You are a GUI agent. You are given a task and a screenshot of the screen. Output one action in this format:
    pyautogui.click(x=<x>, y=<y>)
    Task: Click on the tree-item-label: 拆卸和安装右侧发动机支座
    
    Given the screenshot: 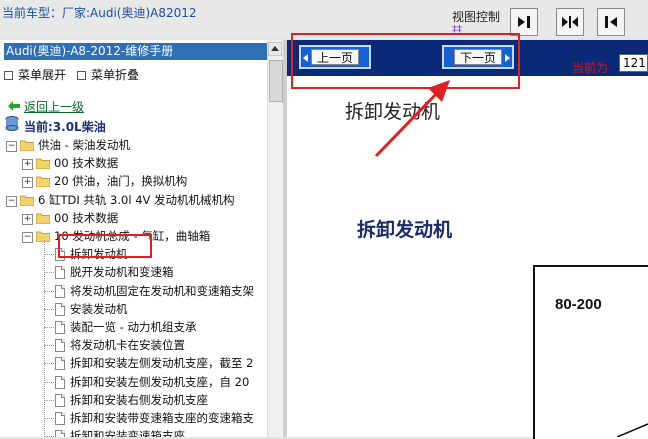 What is the action you would take?
    pyautogui.click(x=139, y=400)
    